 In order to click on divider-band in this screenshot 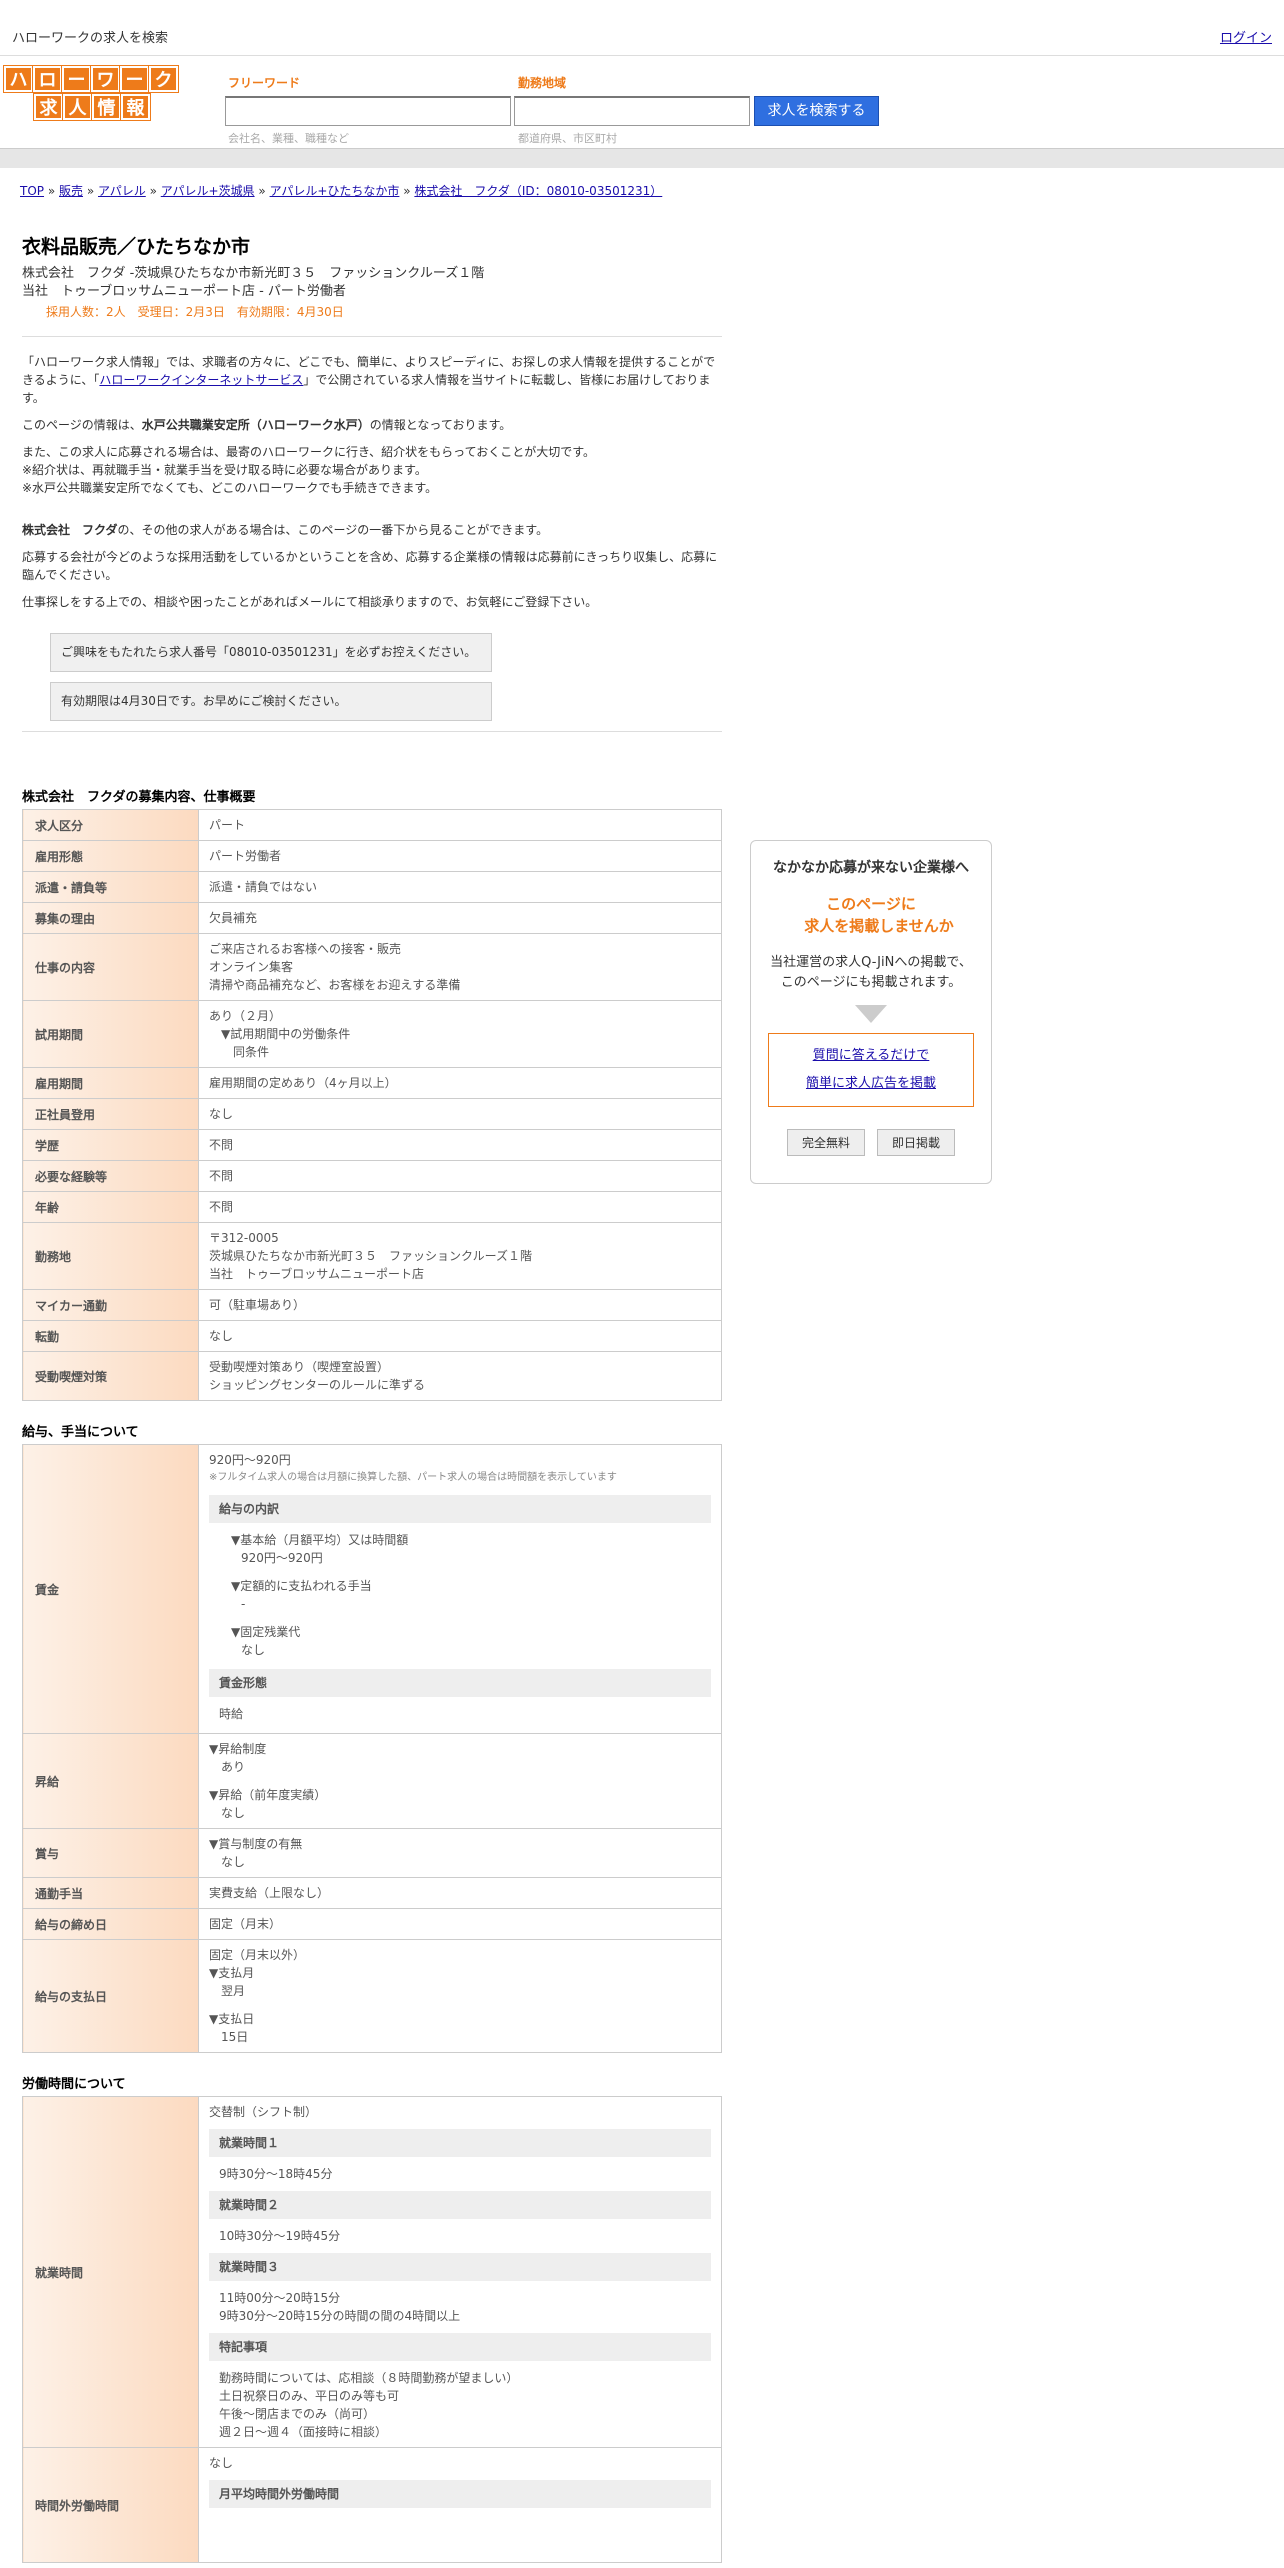, I will do `click(642, 158)`.